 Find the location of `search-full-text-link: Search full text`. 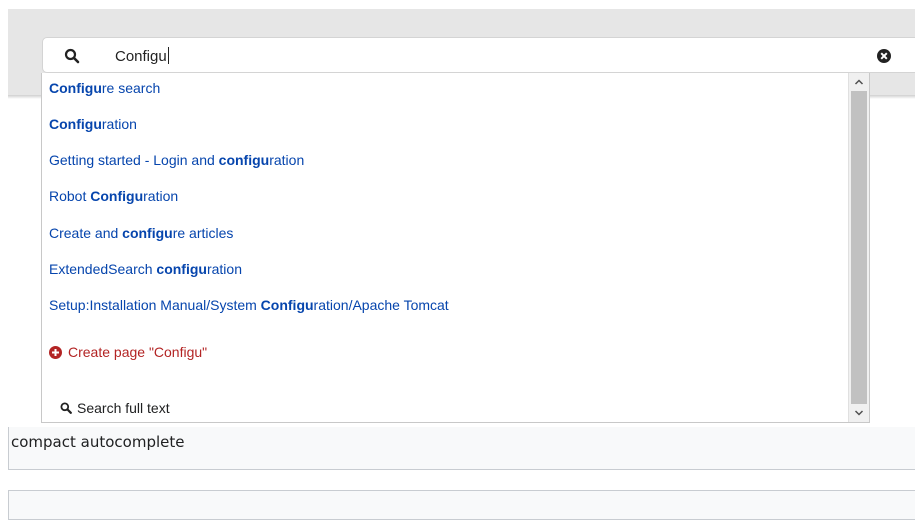

search-full-text-link: Search full text is located at coordinates (115, 408).